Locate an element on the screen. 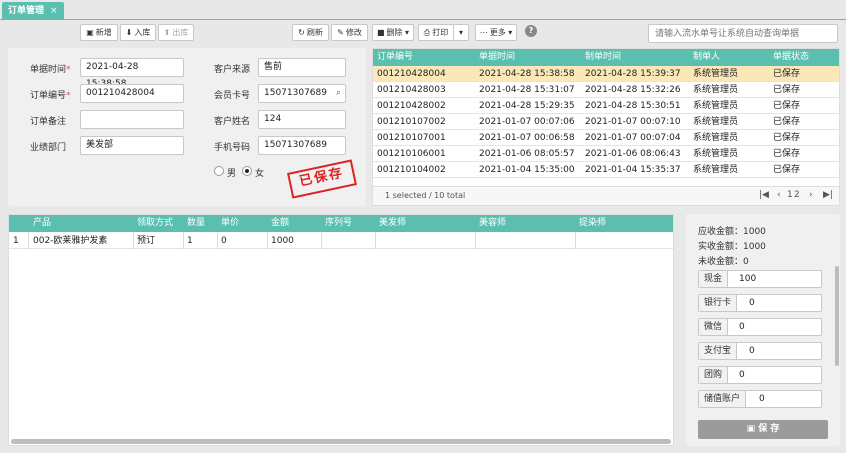 The width and height of the screenshot is (846, 453). table-row: 1 002-欧莱雅护发素 预订 1 0 1000 is located at coordinates (341, 241).